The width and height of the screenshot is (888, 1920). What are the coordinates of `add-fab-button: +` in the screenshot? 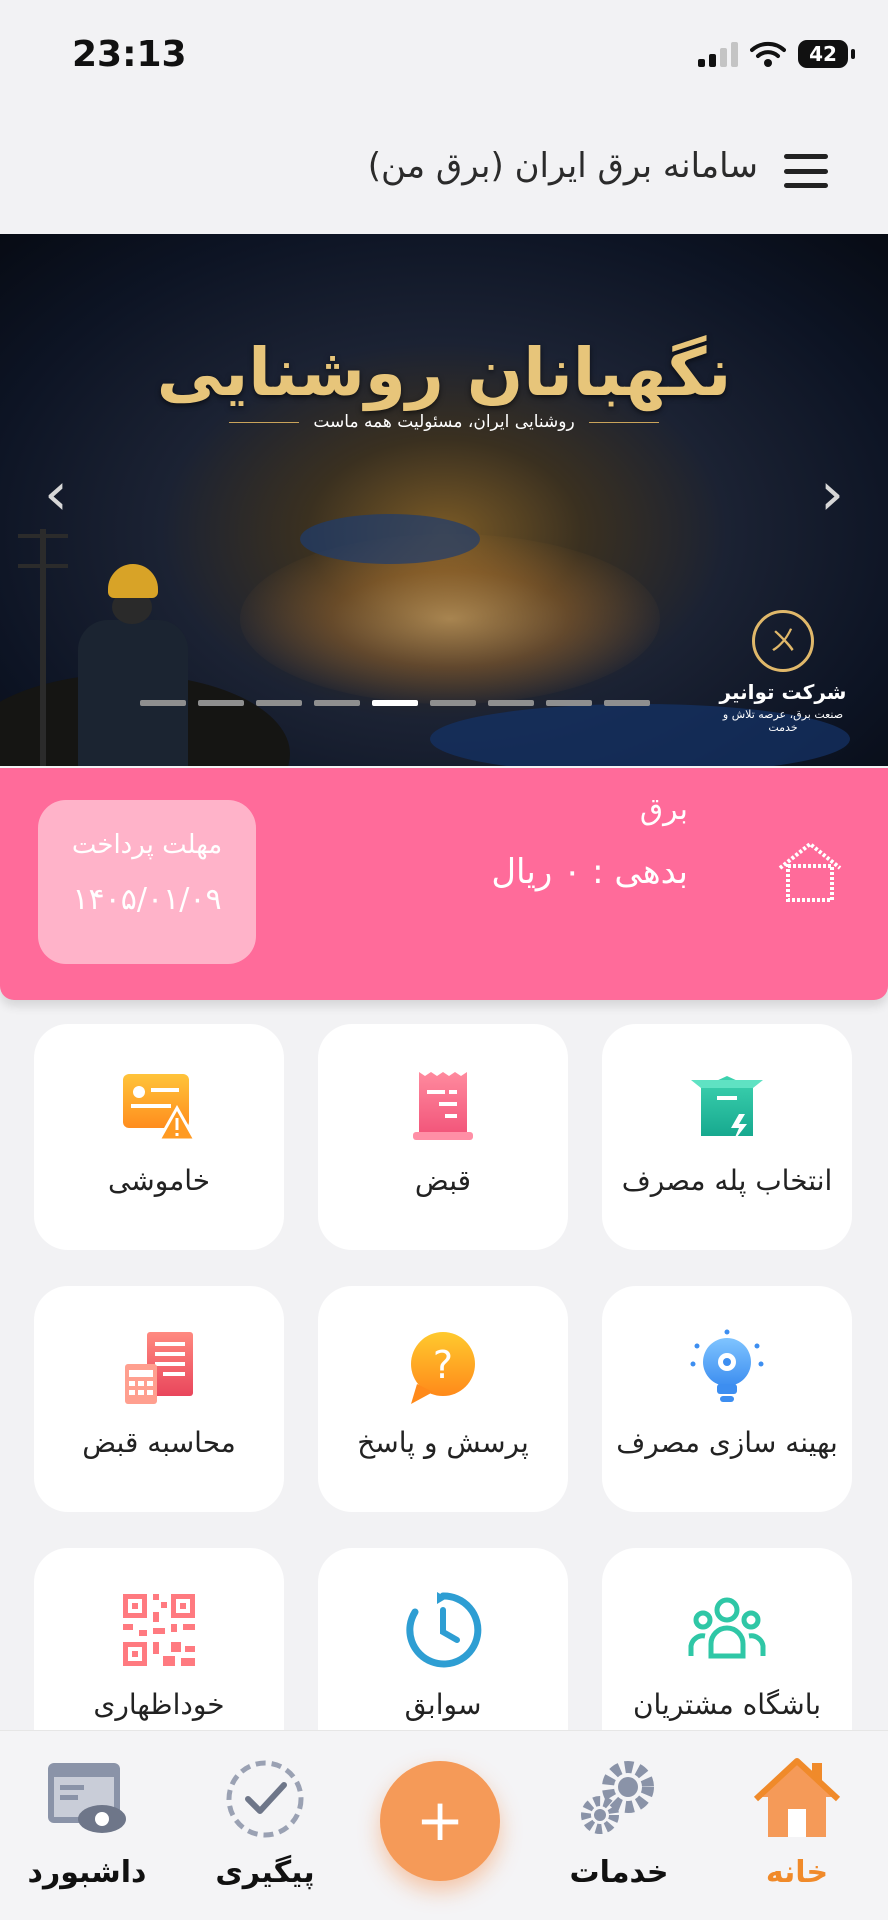 It's located at (440, 1821).